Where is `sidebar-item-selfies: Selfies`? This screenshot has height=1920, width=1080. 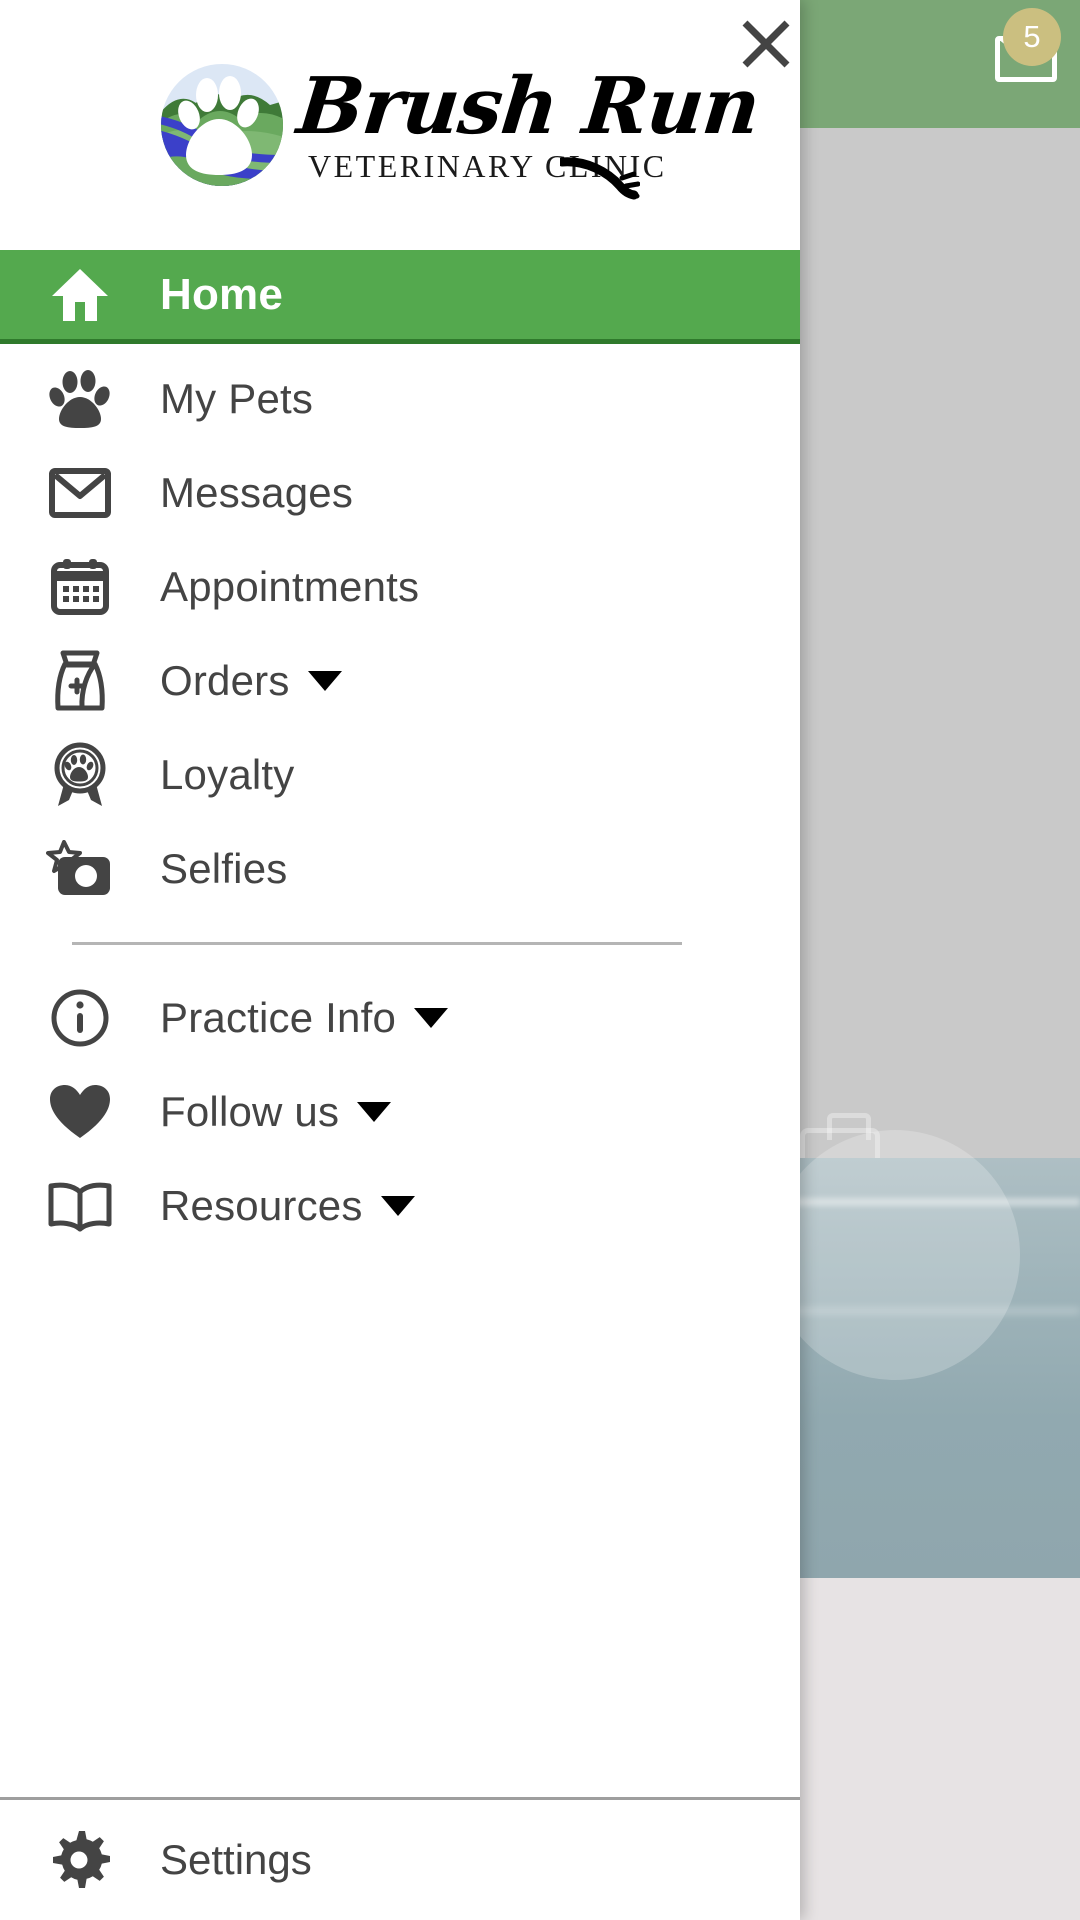 sidebar-item-selfies: Selfies is located at coordinates (400, 869).